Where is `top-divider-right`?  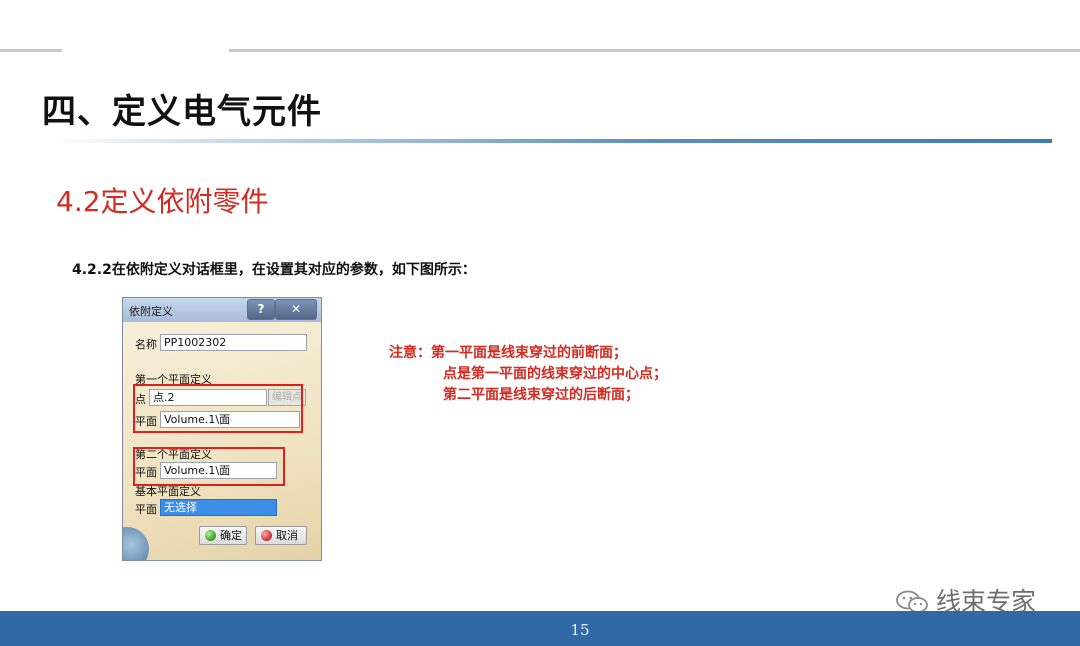
top-divider-right is located at coordinates (654, 50).